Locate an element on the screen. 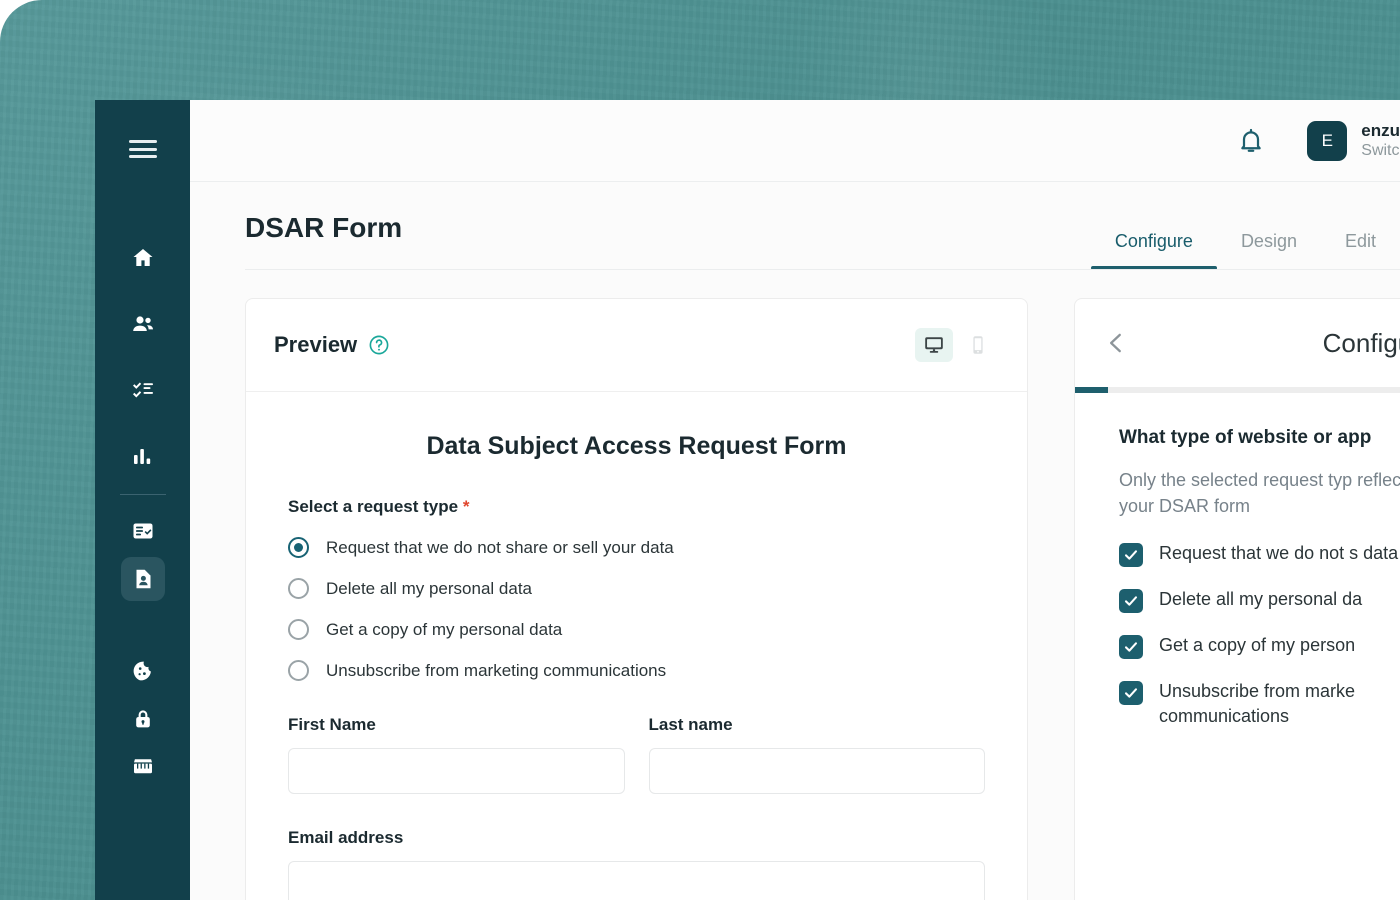 This screenshot has width=1400, height=900. sidebar-item-analytics is located at coordinates (143, 456).